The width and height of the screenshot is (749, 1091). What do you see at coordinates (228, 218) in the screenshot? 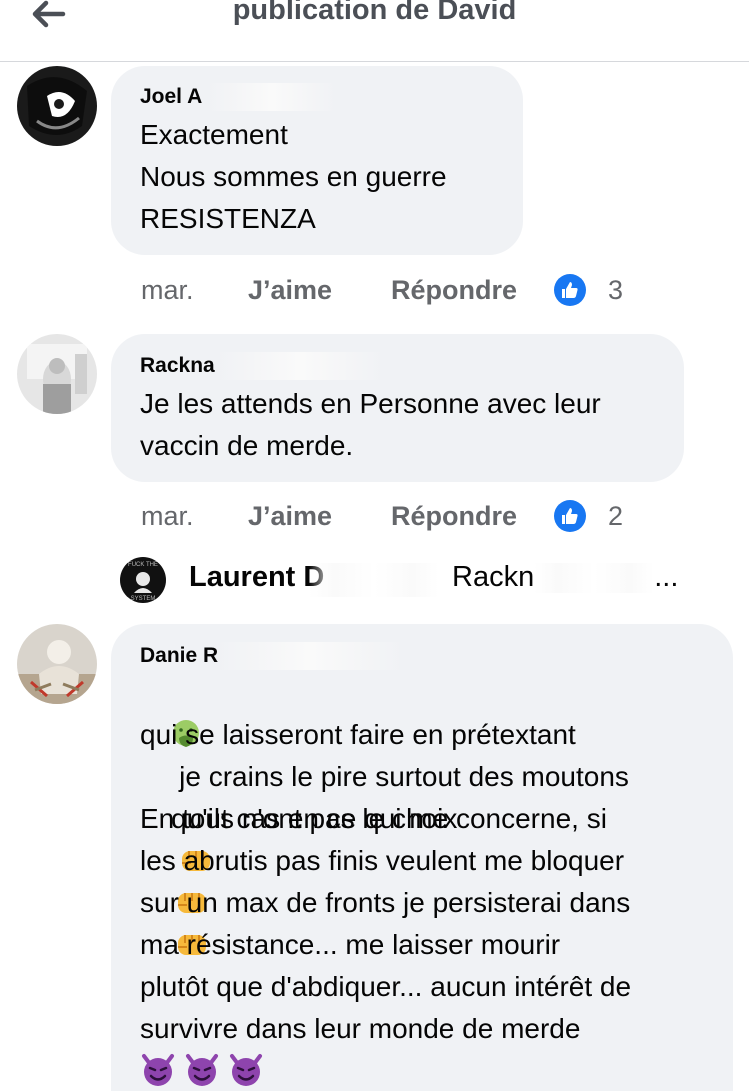
I see `comment-line: RESISTENZA` at bounding box center [228, 218].